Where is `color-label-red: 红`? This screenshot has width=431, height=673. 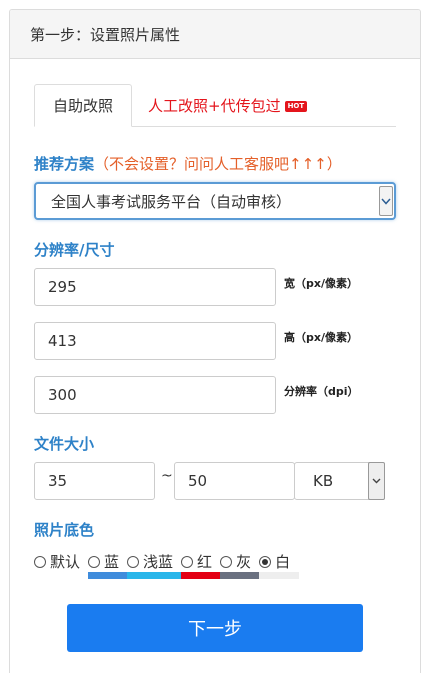
color-label-red: 红 is located at coordinates (205, 562).